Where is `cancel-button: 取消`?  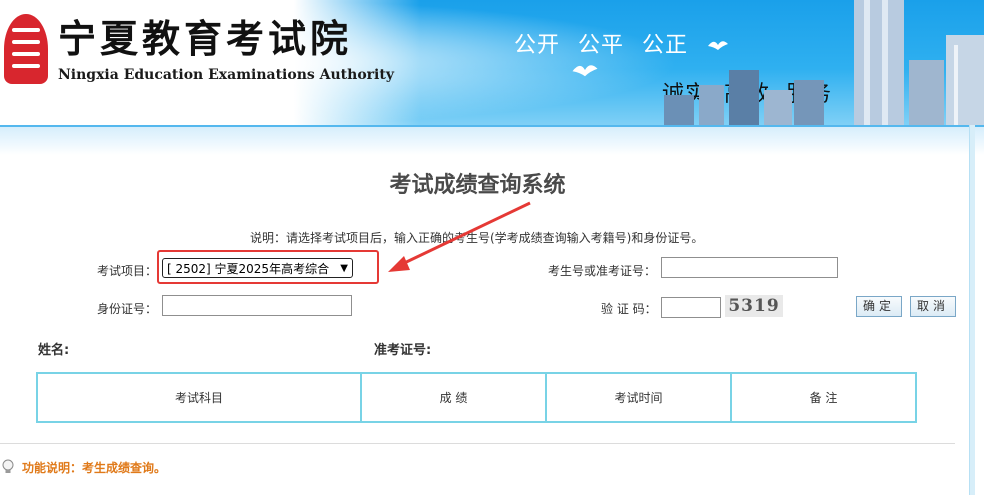
cancel-button: 取消 is located at coordinates (933, 306).